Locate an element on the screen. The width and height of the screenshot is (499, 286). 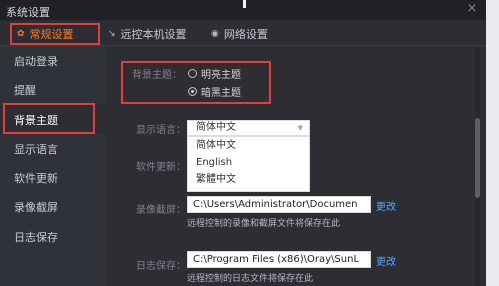
sidebar-item-startup-login: 启动登录 is located at coordinates (53, 60).